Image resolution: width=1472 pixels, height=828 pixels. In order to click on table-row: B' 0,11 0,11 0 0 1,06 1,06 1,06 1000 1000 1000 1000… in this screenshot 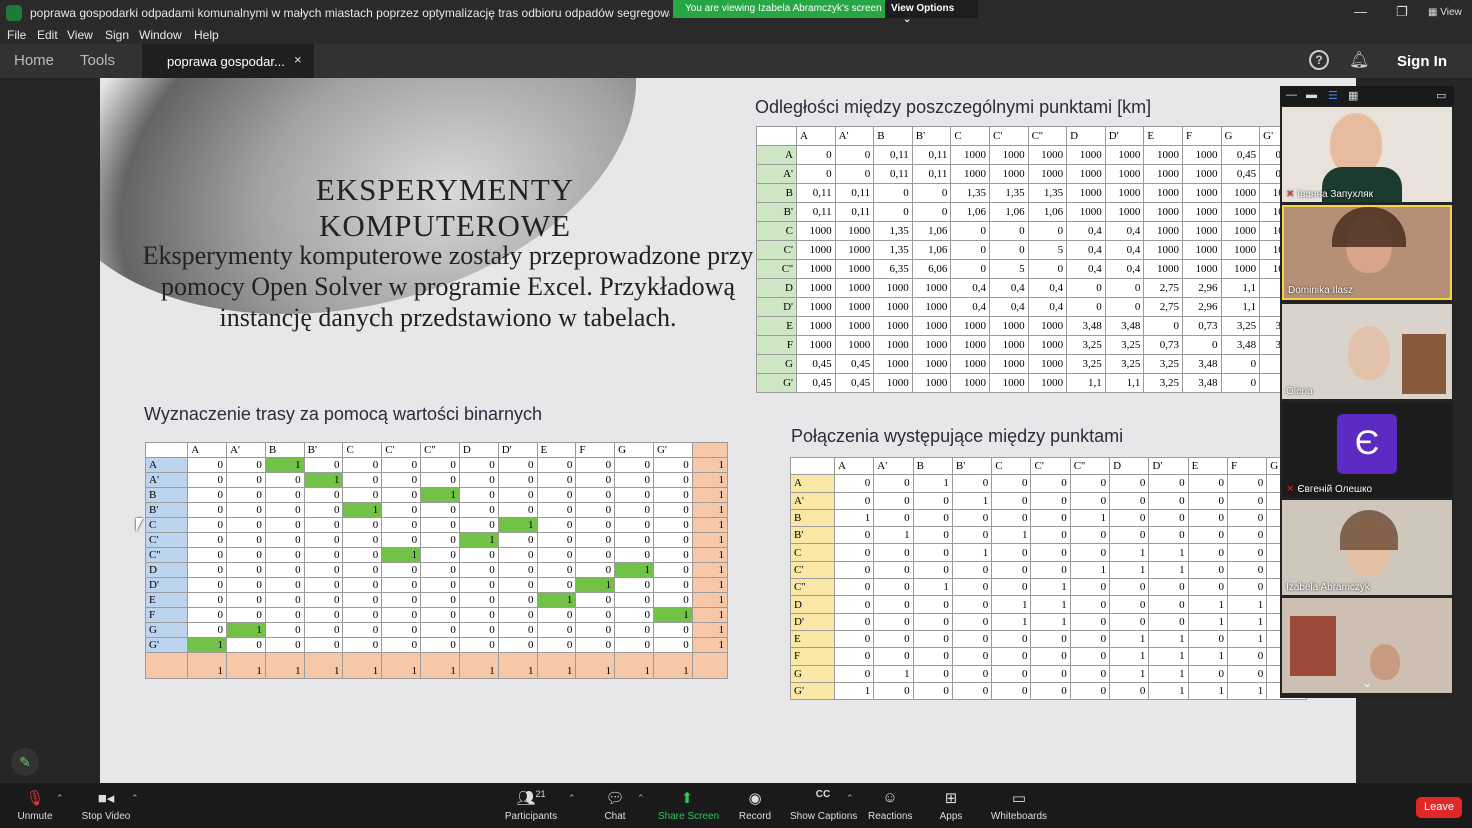, I will do `click(1027, 212)`.